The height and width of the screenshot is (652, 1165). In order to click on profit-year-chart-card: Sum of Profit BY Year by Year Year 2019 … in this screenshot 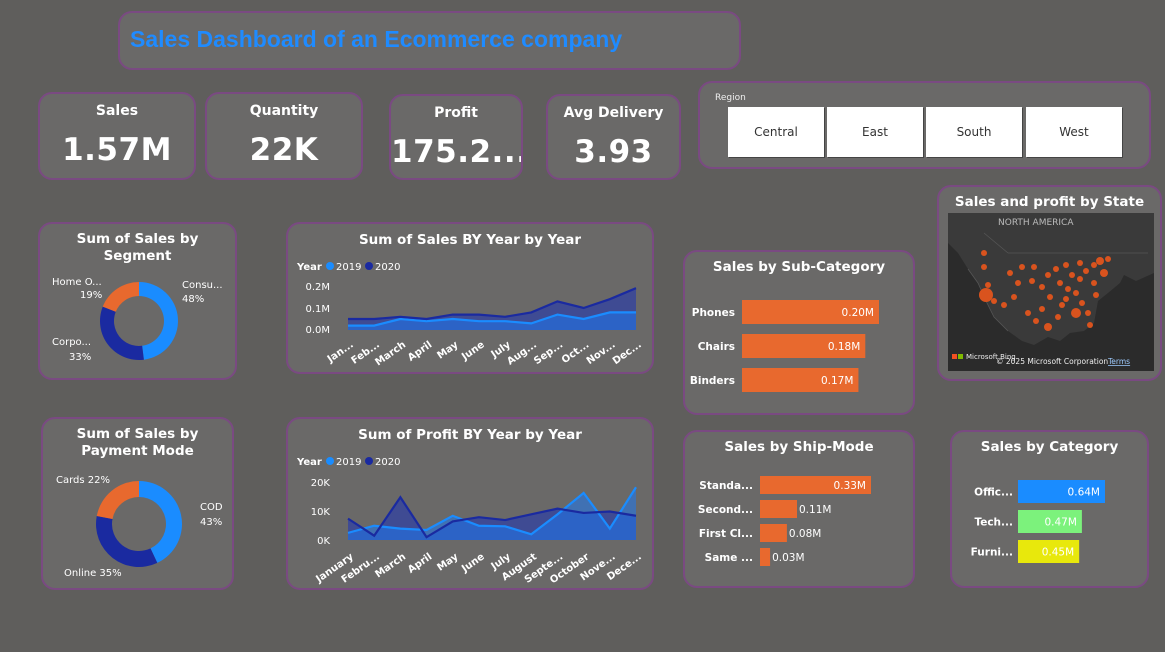, I will do `click(470, 503)`.